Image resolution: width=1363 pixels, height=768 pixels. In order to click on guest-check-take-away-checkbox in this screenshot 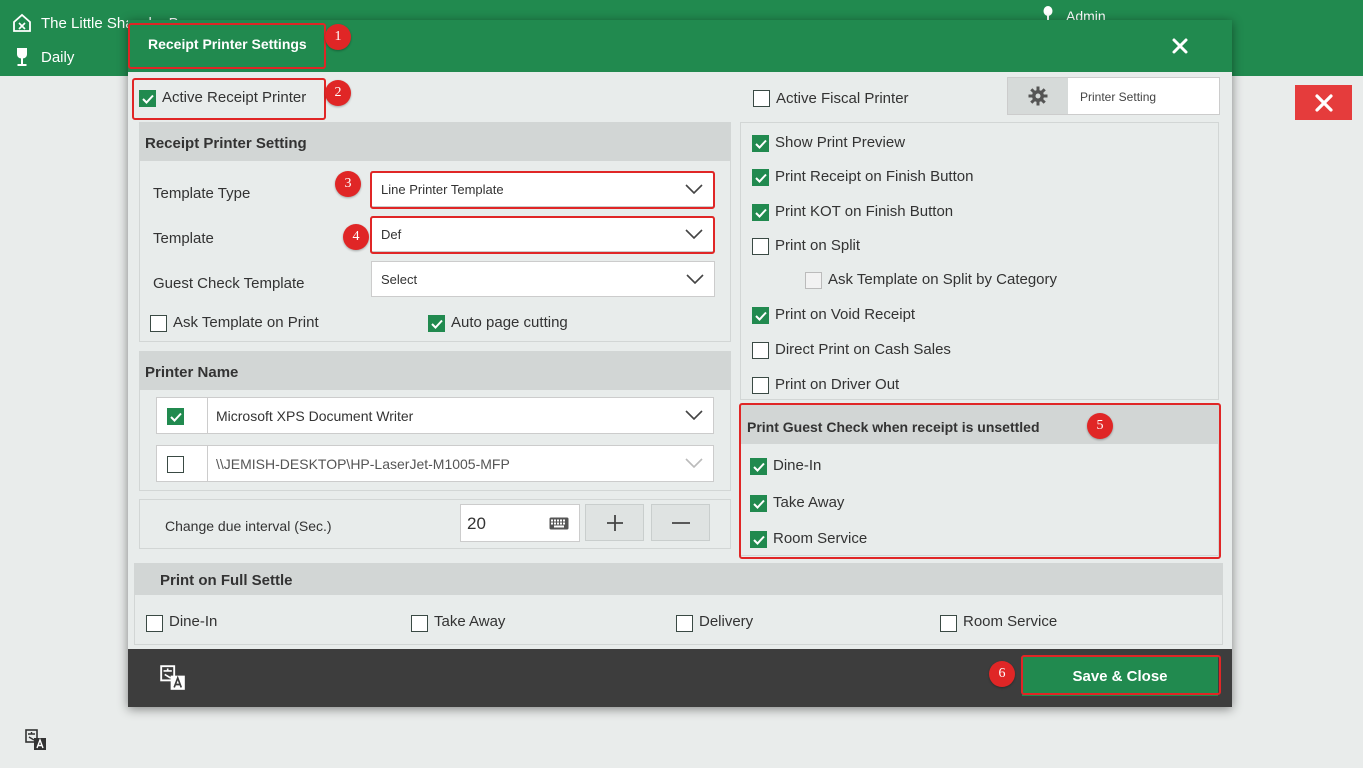, I will do `click(758, 503)`.